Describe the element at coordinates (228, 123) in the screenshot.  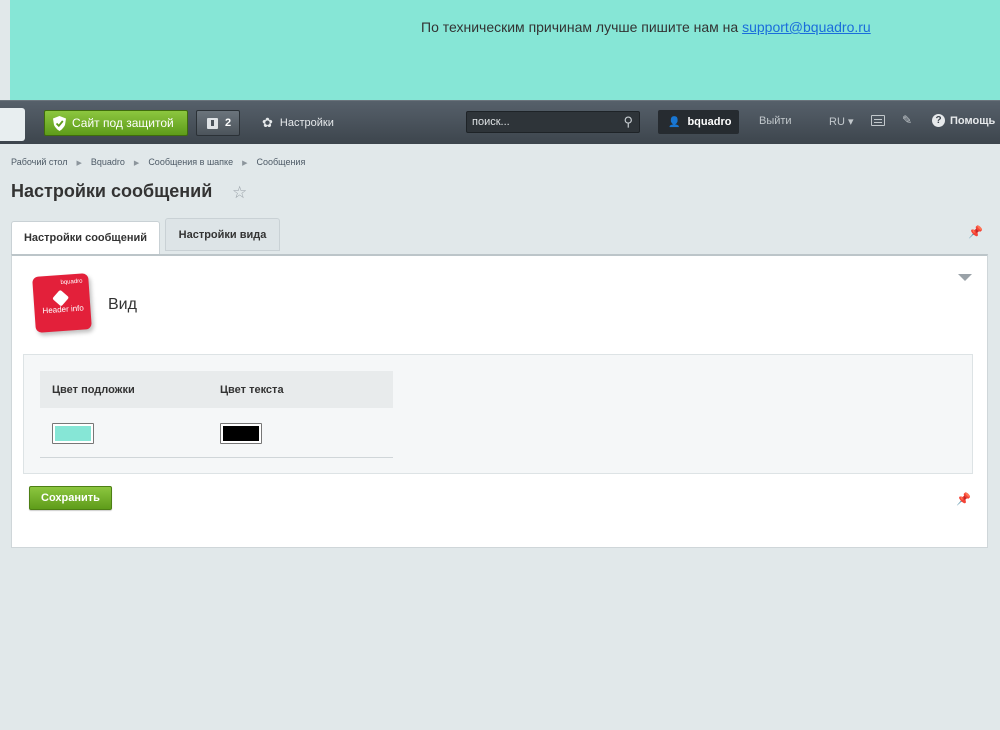
I see `notifications-count: 2` at that location.